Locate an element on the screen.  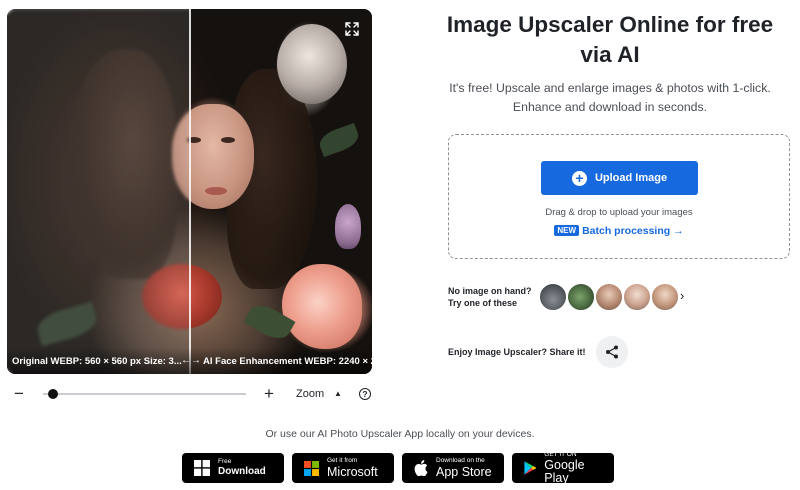
store-small-text: Free is located at coordinates (225, 461).